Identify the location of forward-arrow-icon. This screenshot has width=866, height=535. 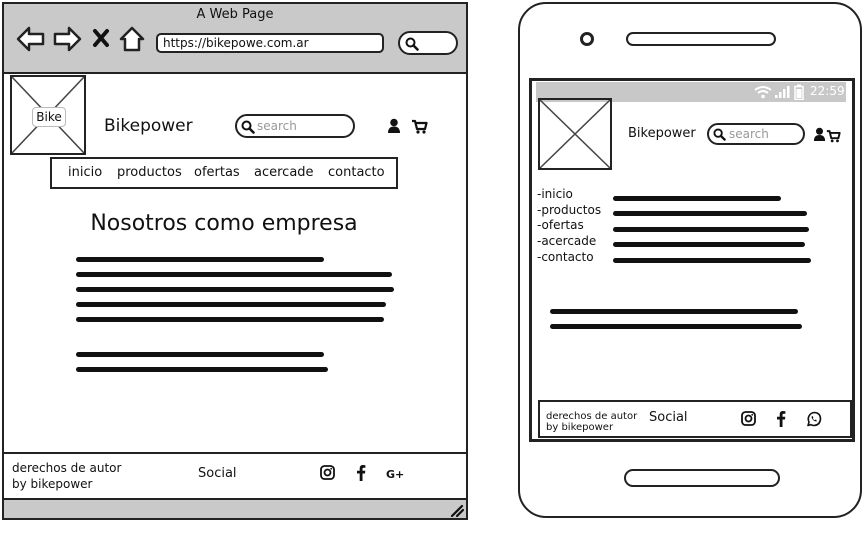
(67, 39).